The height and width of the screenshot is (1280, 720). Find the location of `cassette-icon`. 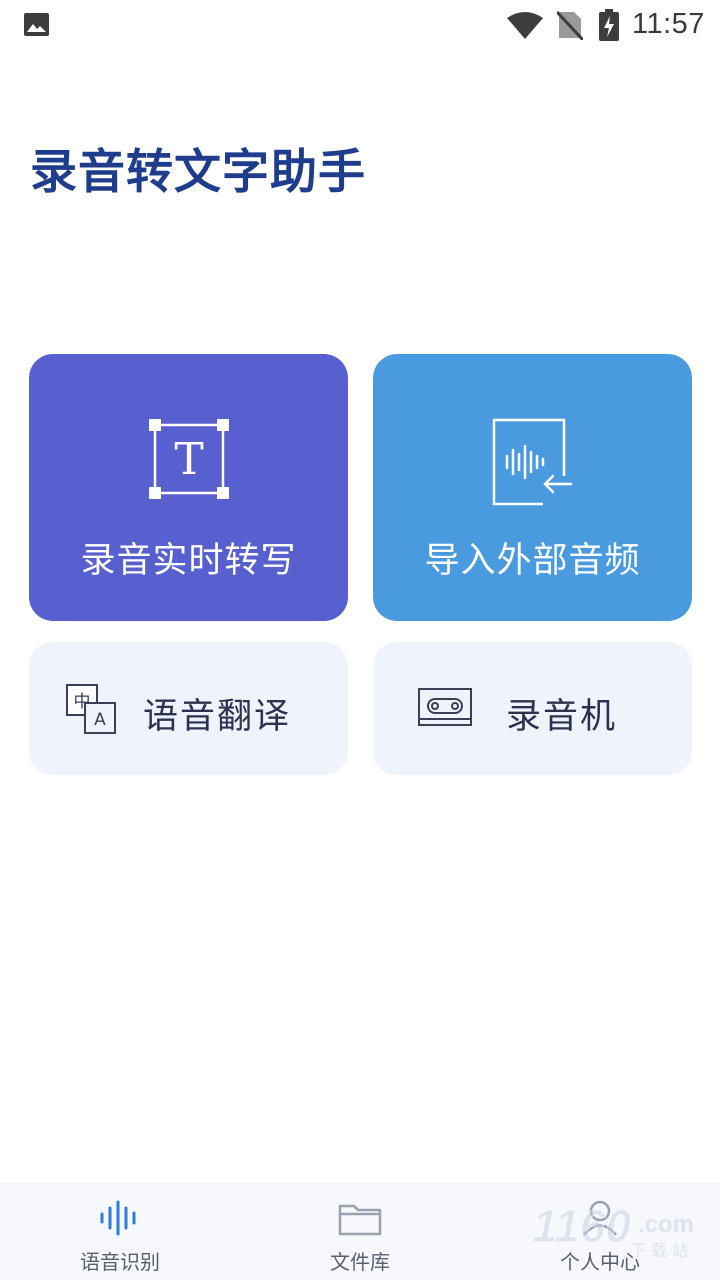

cassette-icon is located at coordinates (445, 709).